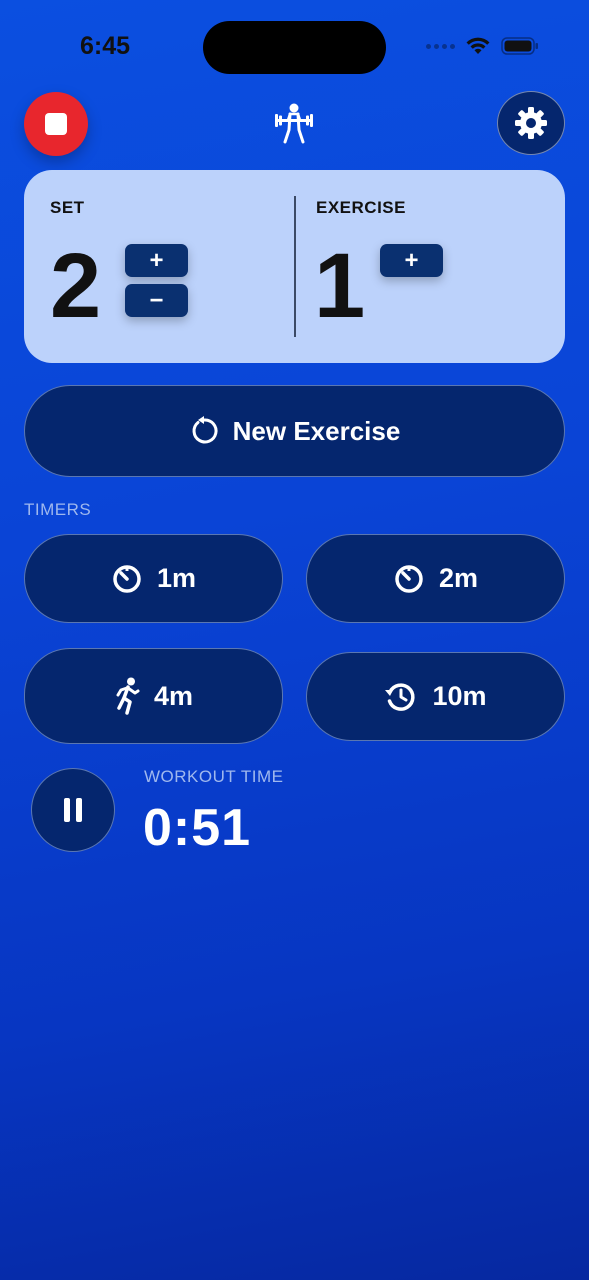 The height and width of the screenshot is (1280, 589). Describe the element at coordinates (411, 260) in the screenshot. I see `exercise-increment-button: +` at that location.